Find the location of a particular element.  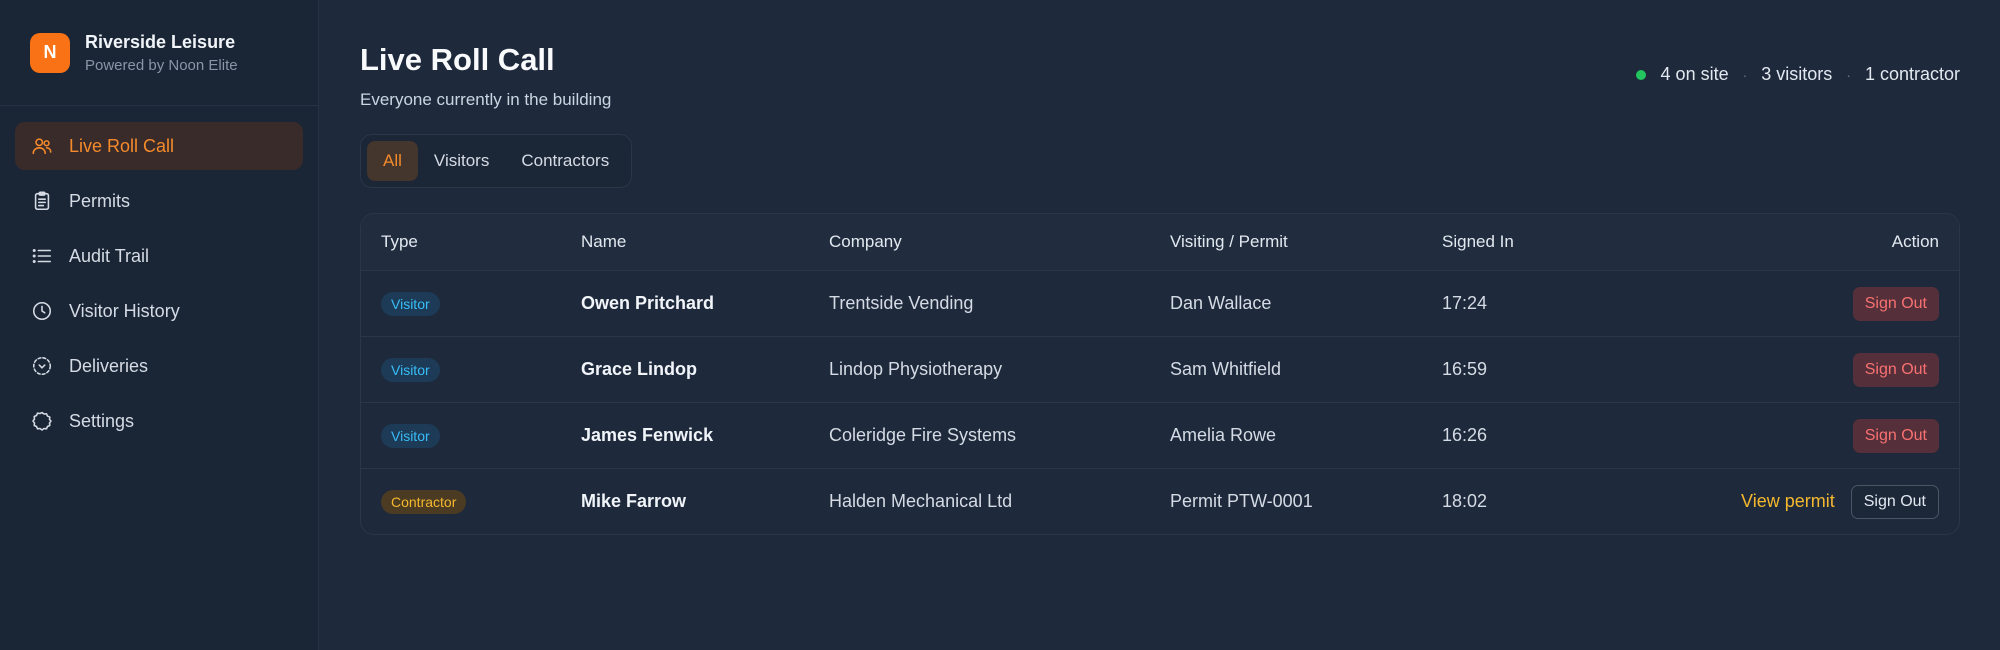

status-dot-icon is located at coordinates (1640, 74).